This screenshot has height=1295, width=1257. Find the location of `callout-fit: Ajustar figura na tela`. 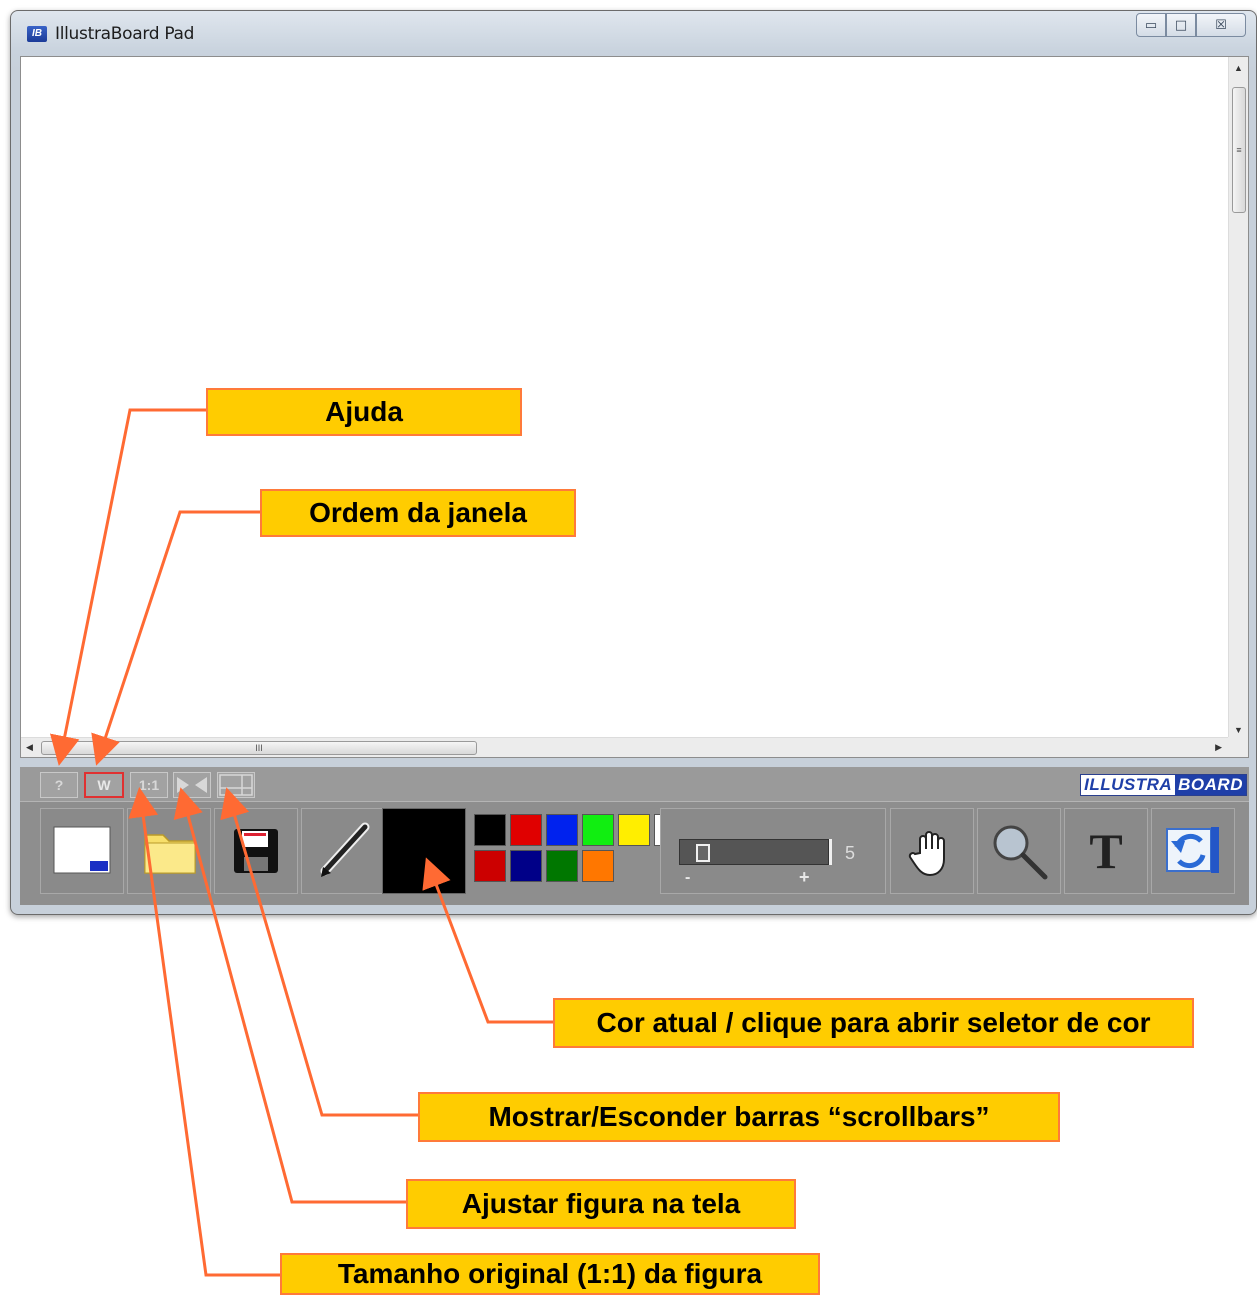

callout-fit: Ajustar figura na tela is located at coordinates (601, 1204).